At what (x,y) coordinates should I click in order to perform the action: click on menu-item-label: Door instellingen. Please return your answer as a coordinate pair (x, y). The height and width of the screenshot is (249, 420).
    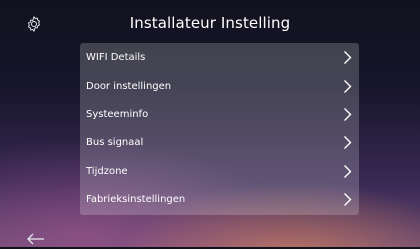
    Looking at the image, I should click on (129, 86).